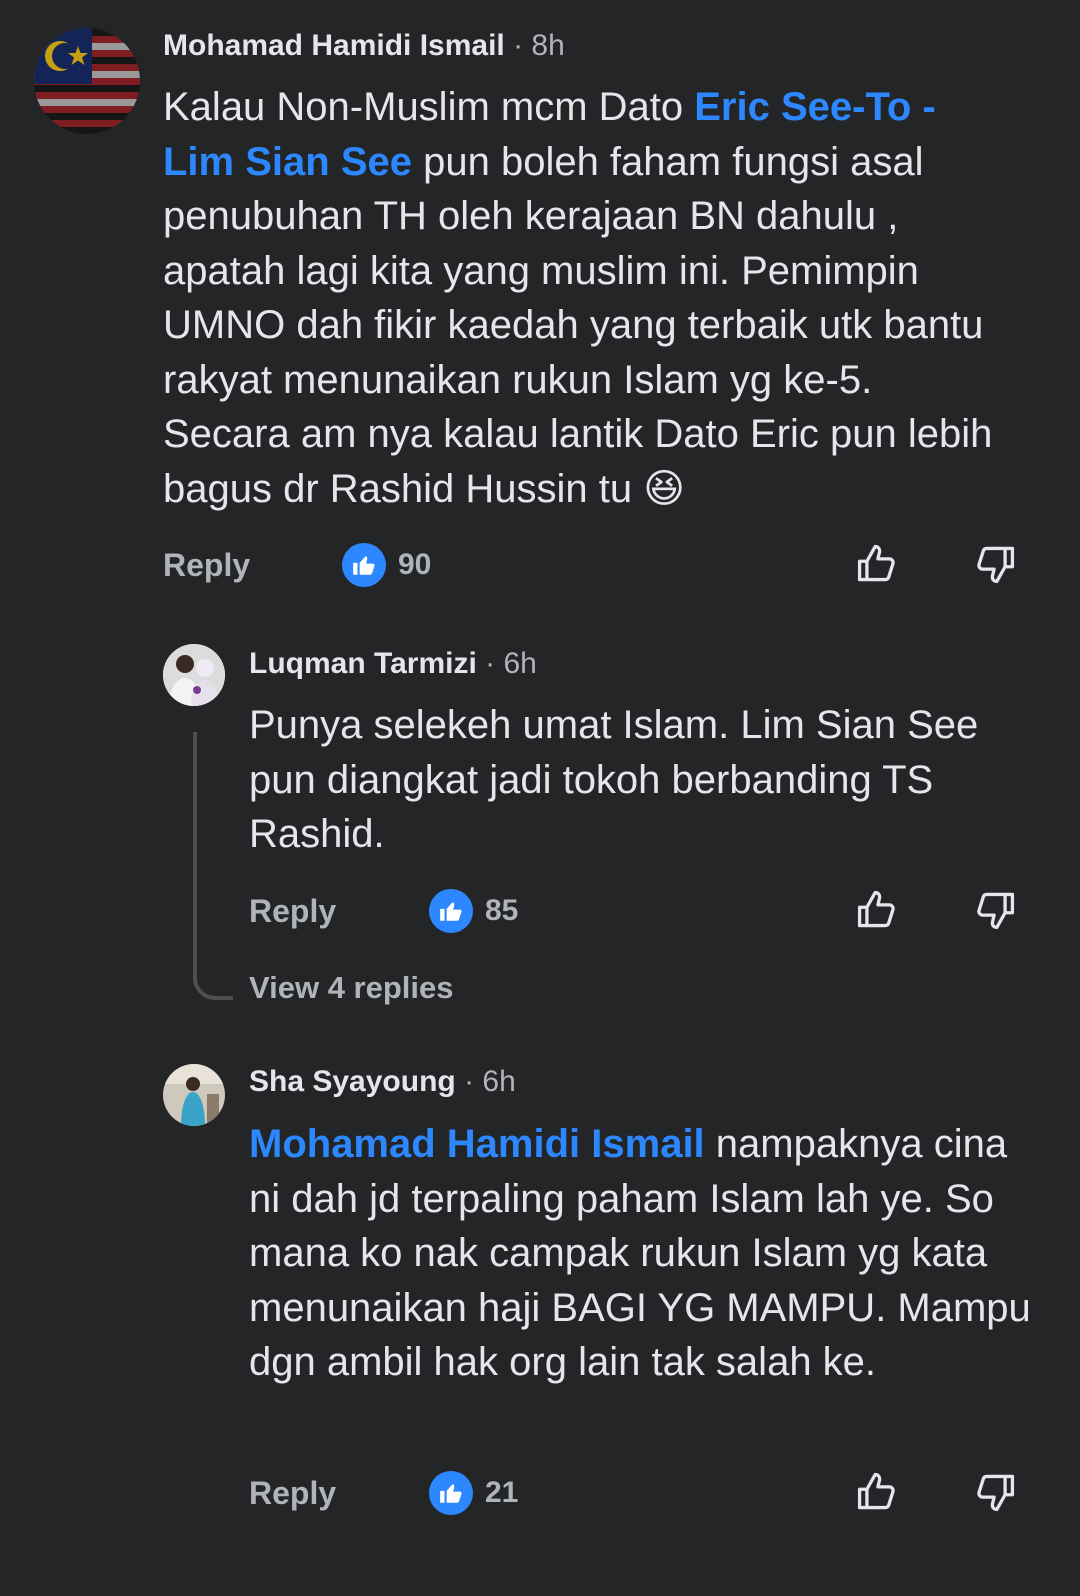 This screenshot has height=1596, width=1080. Describe the element at coordinates (473, 1493) in the screenshot. I see `reaction-summary: 21` at that location.